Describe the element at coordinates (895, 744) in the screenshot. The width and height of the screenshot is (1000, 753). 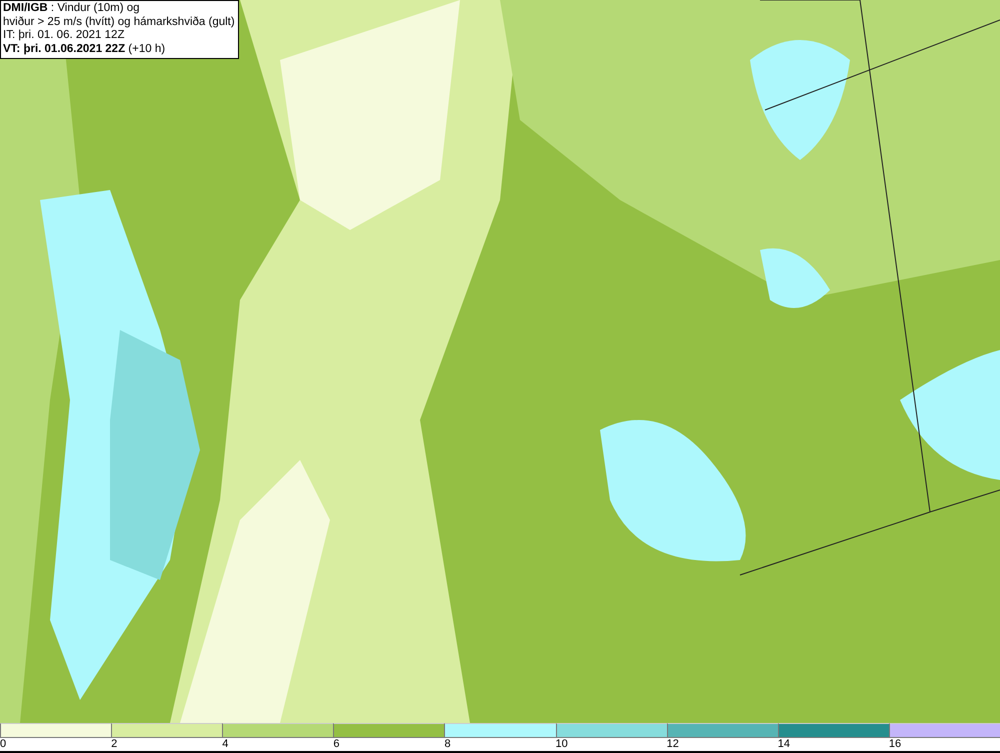
I see `scale-label: 16` at that location.